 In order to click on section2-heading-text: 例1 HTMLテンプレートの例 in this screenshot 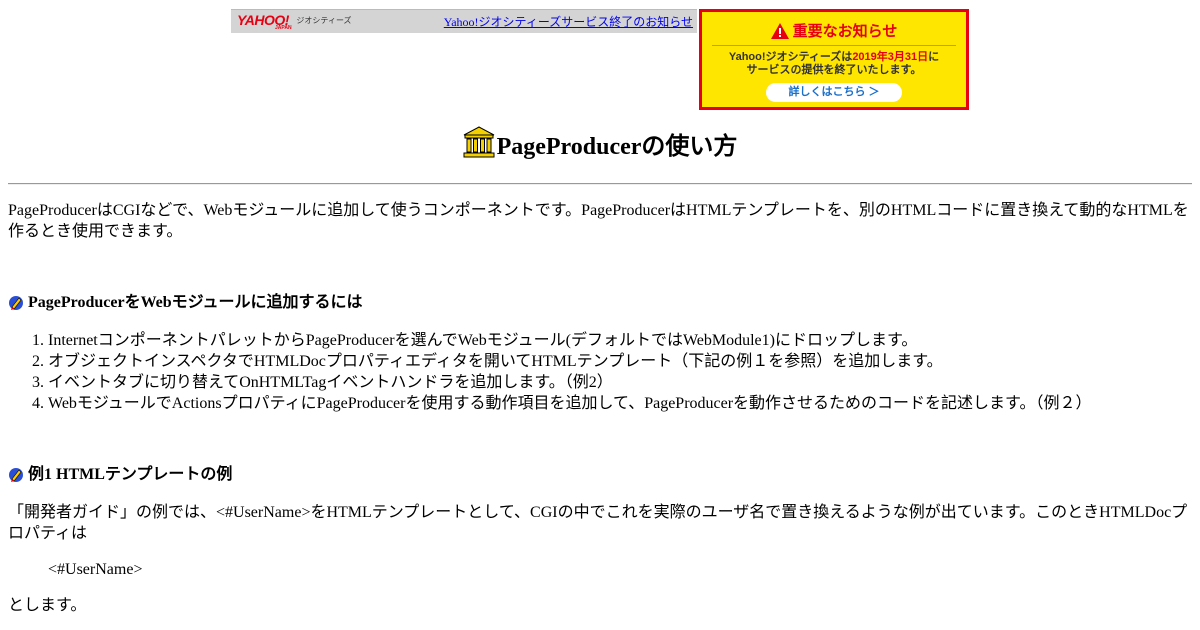, I will do `click(130, 474)`.